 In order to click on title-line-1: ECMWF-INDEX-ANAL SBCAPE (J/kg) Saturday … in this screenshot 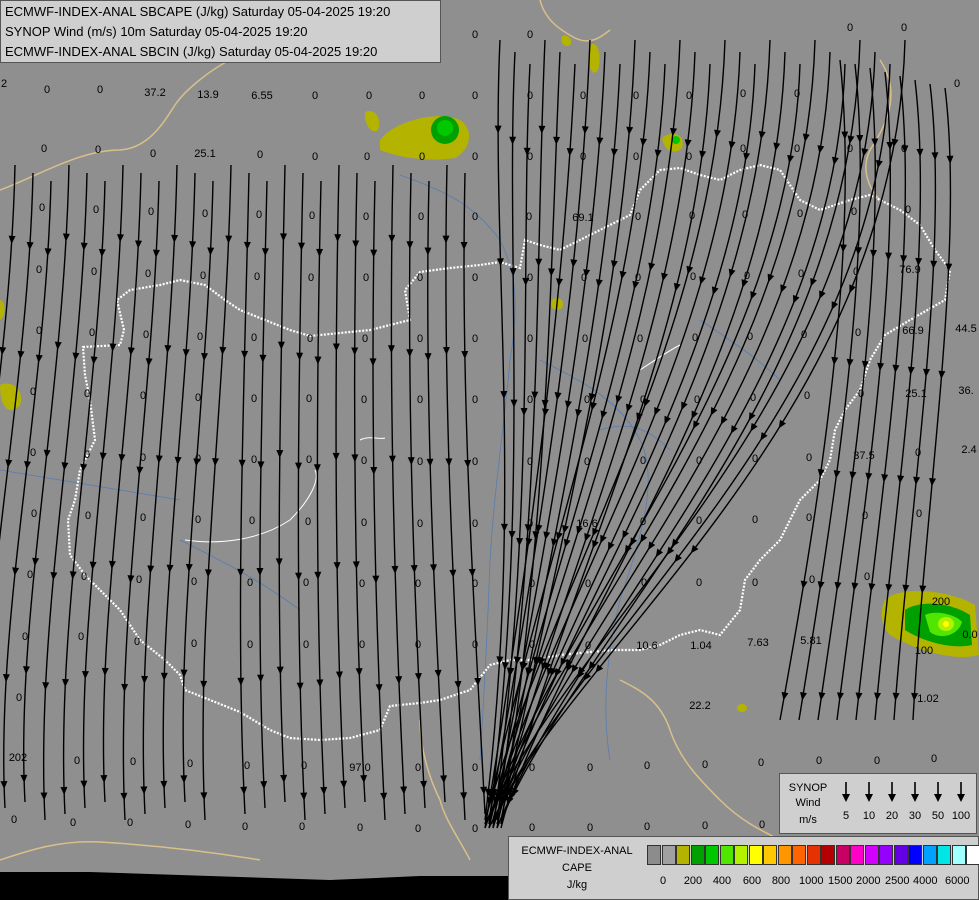, I will do `click(198, 11)`.